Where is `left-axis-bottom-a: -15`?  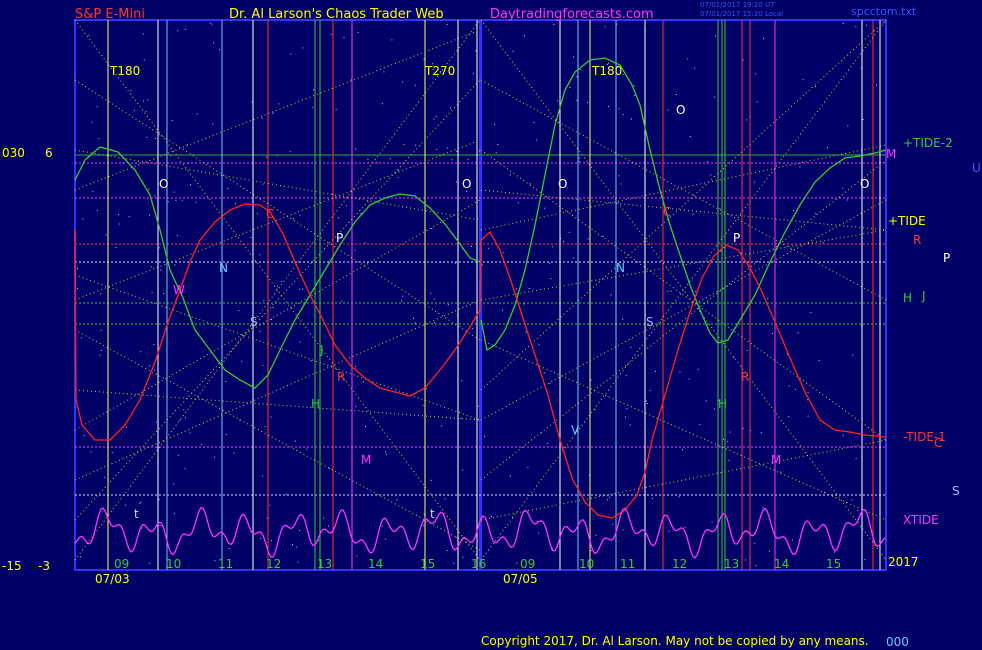
left-axis-bottom-a: -15 is located at coordinates (12, 566).